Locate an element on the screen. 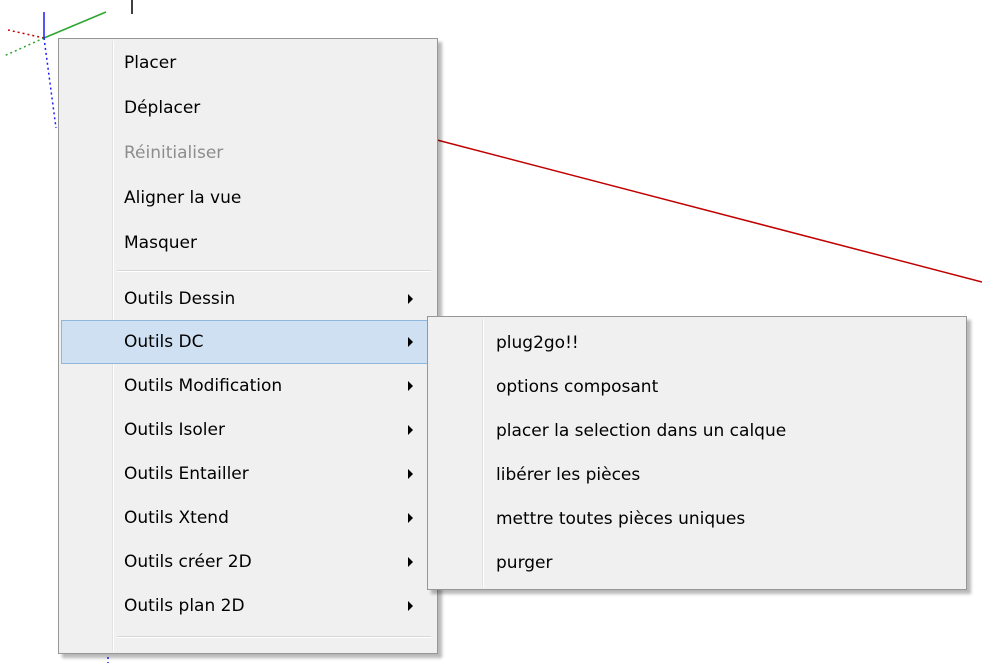 The image size is (982, 663). menu-item-outils-plan-2d: Outils plan 2D is located at coordinates (248, 606).